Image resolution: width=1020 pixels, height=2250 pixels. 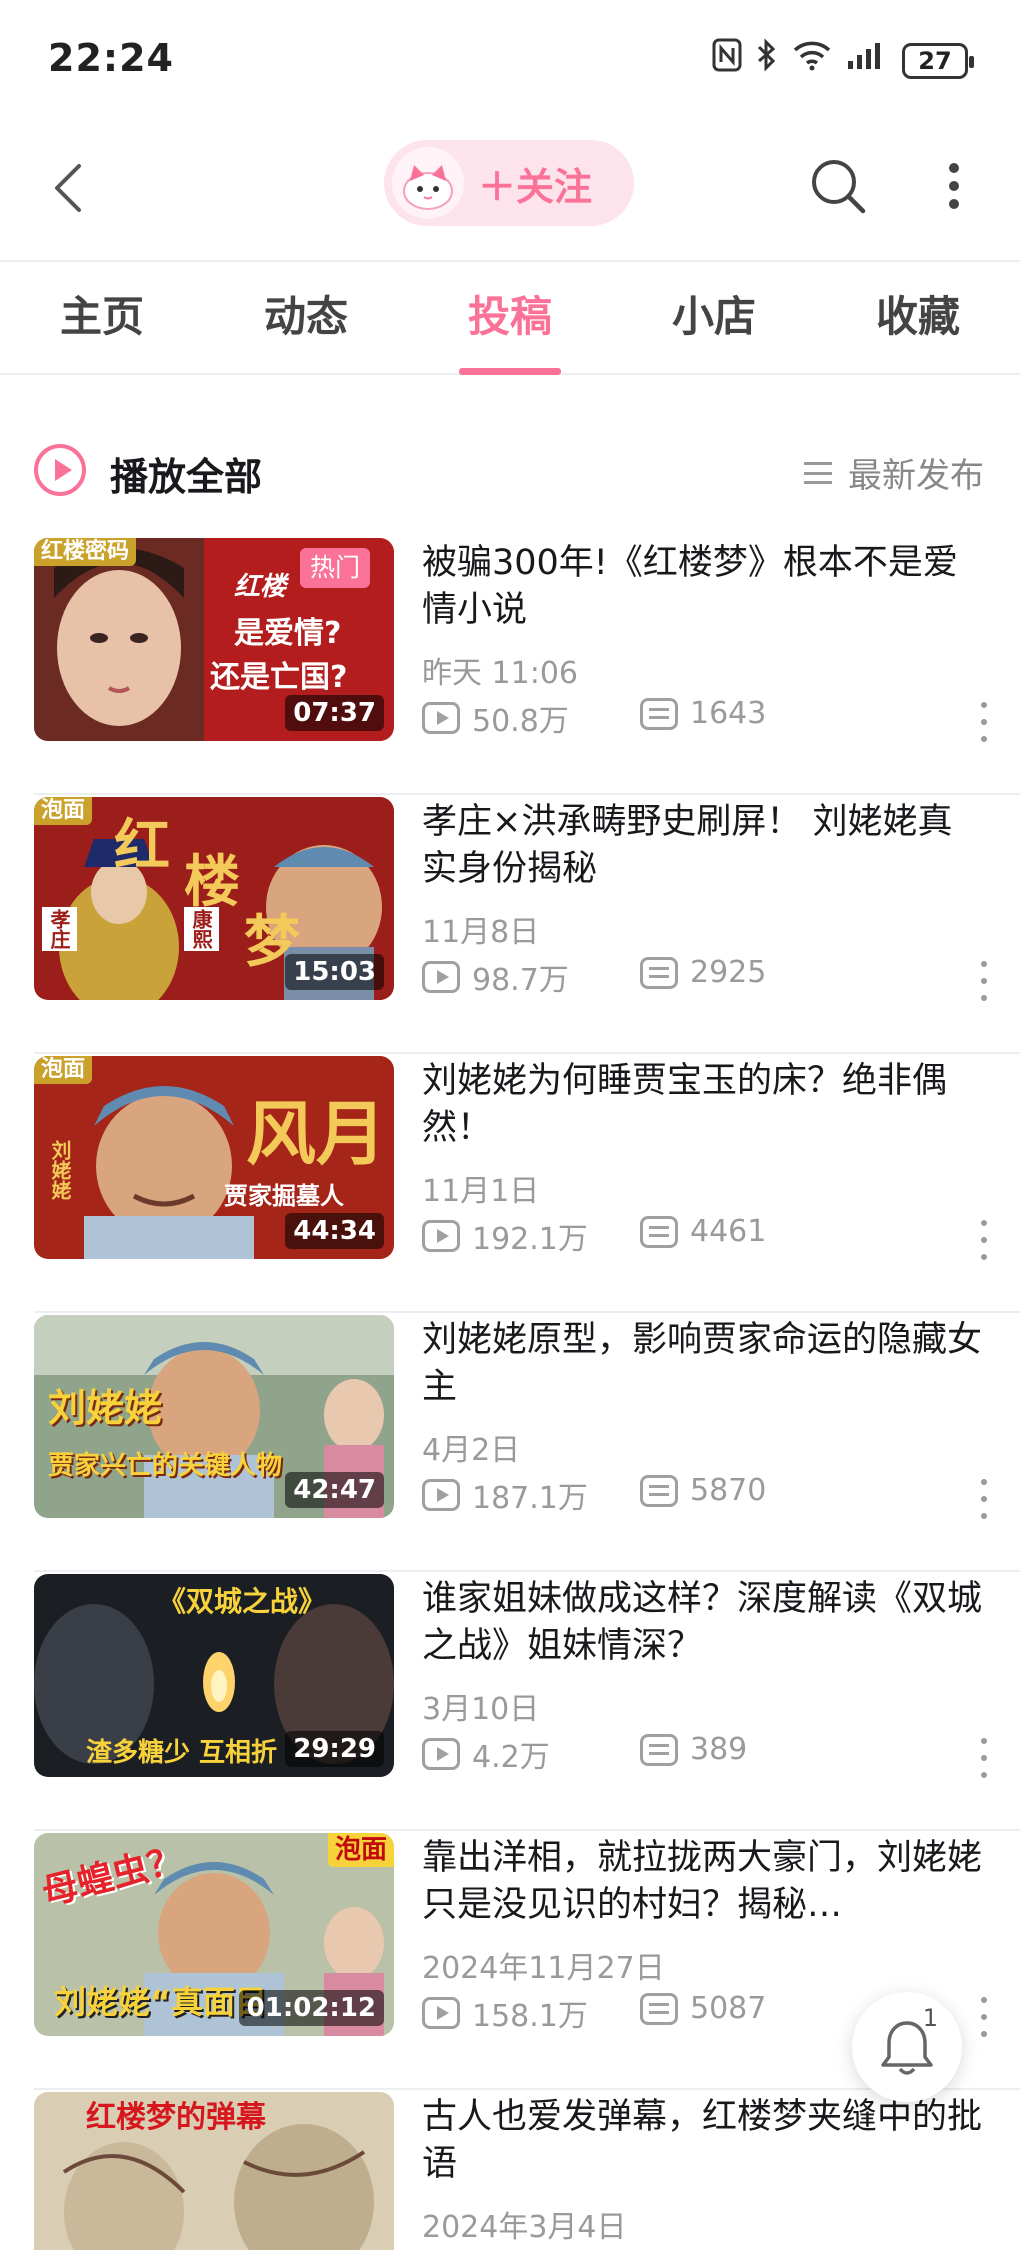 What do you see at coordinates (214, 2171) in the screenshot?
I see `video-thumbnail: 红楼梦的弹幕` at bounding box center [214, 2171].